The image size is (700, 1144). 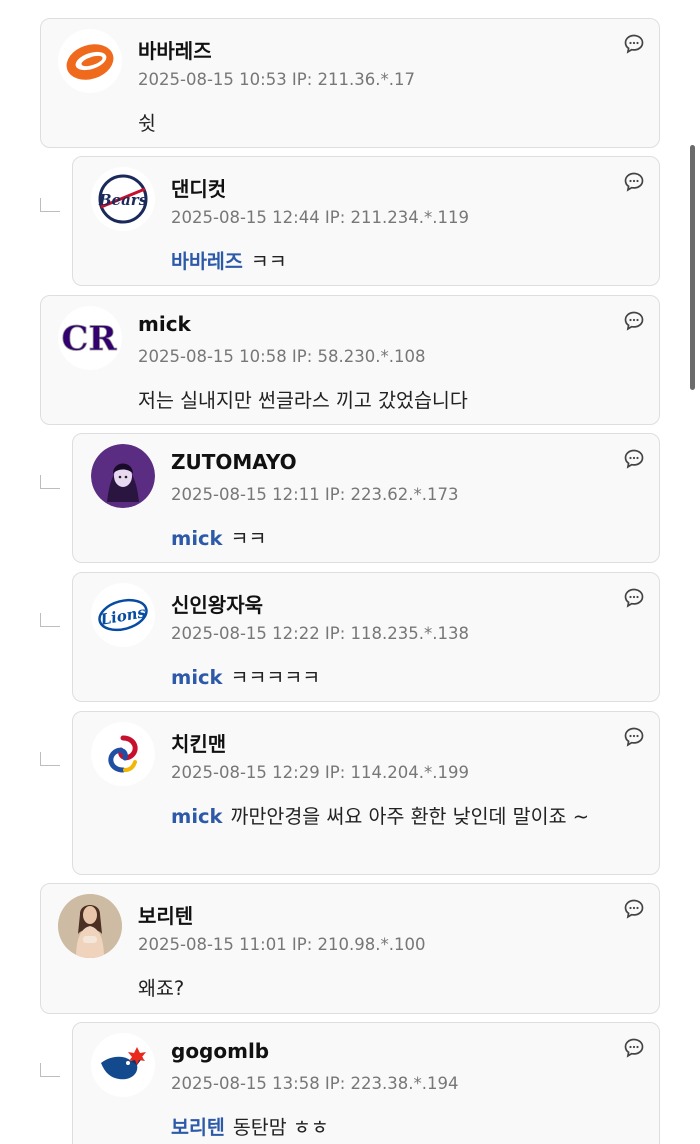 What do you see at coordinates (315, 1083) in the screenshot?
I see `comment-meta: 2025-08-15 13:58 IP: 223.38.*.194` at bounding box center [315, 1083].